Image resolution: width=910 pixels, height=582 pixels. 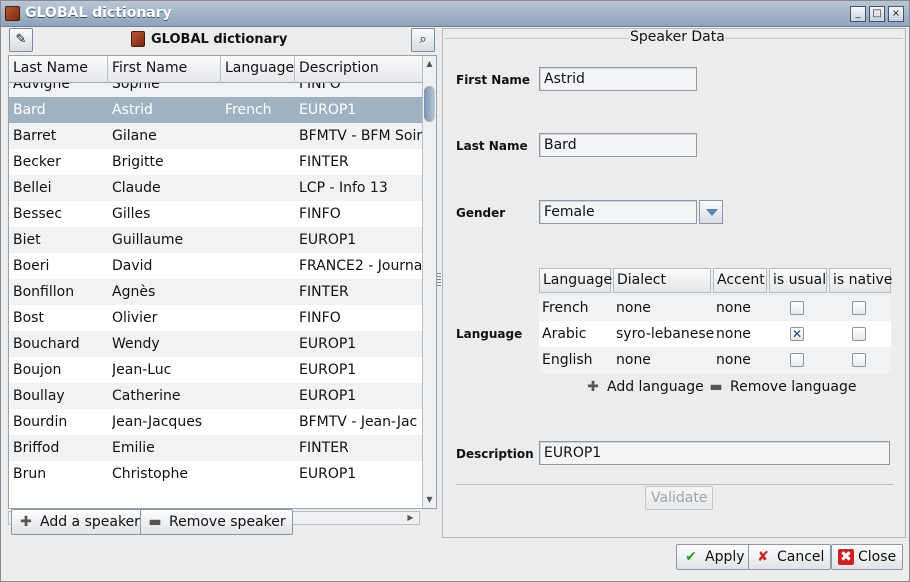 What do you see at coordinates (215, 162) in the screenshot?
I see `table-row: Becker Brigitte FINTER` at bounding box center [215, 162].